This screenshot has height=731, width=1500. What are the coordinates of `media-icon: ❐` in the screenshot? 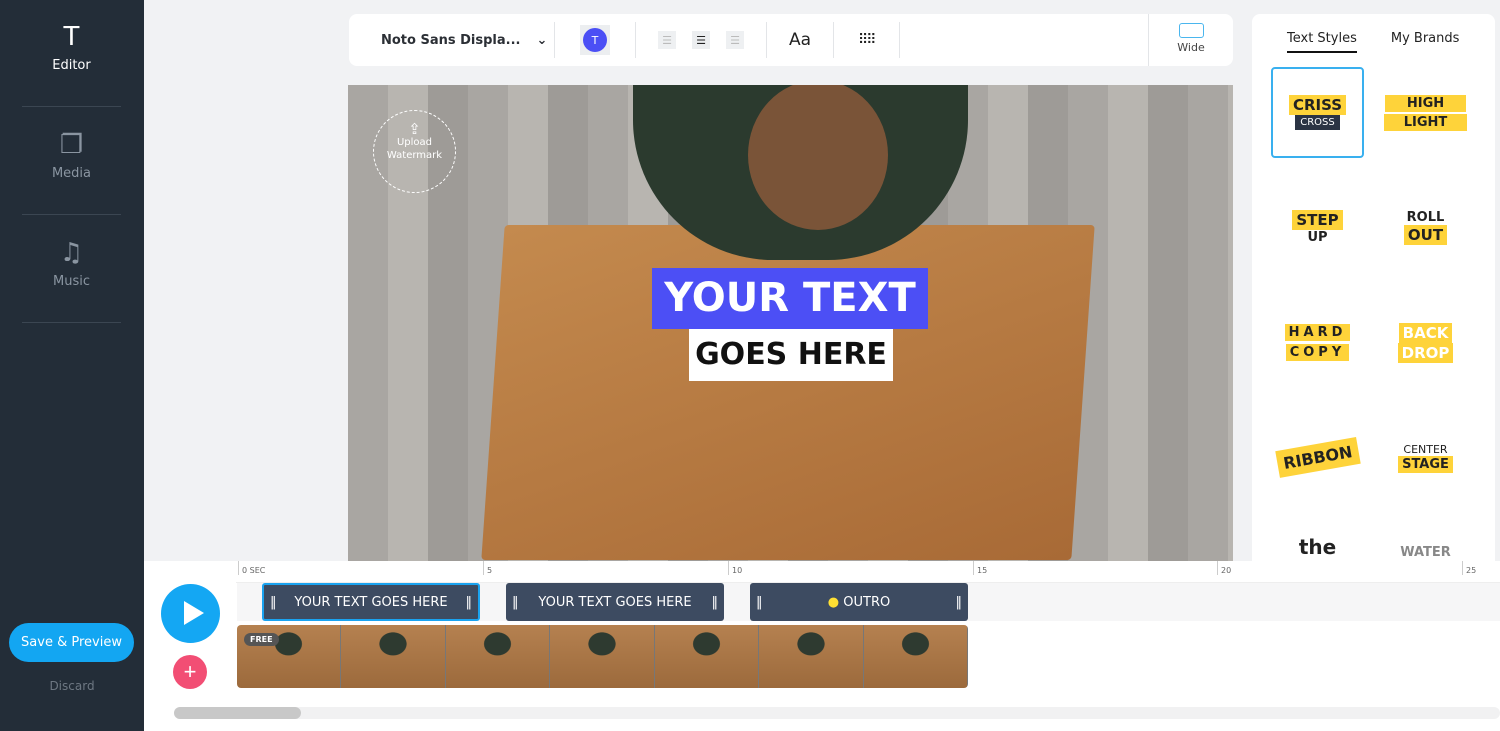 It's located at (71, 145).